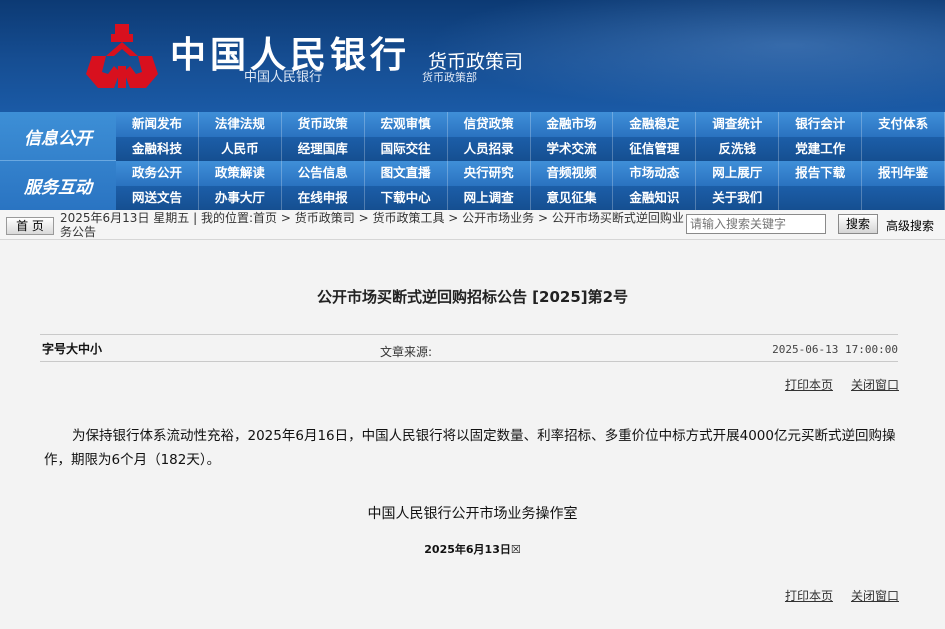 This screenshot has width=945, height=629. Describe the element at coordinates (406, 352) in the screenshot. I see `article-source: 文章来源:` at that location.